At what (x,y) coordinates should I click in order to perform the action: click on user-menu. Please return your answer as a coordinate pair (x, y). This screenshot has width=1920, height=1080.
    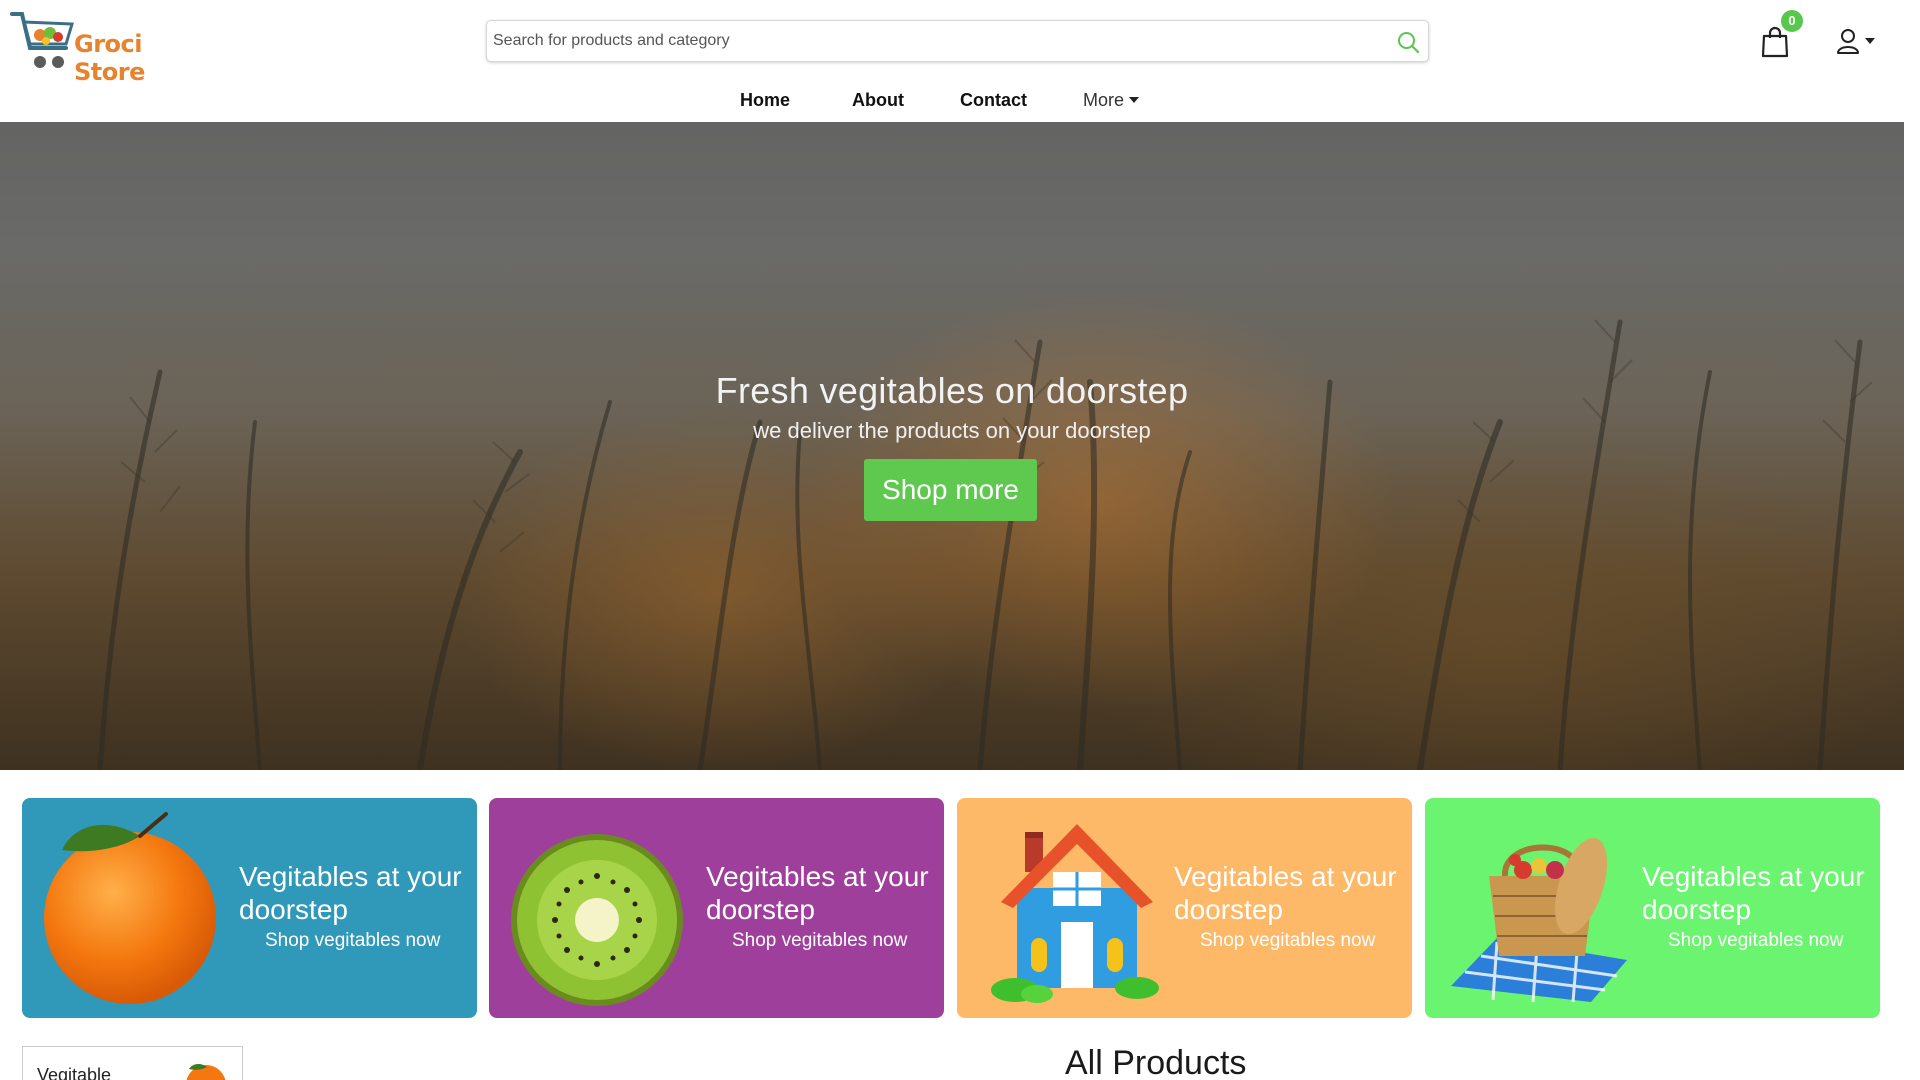
    Looking at the image, I should click on (1860, 41).